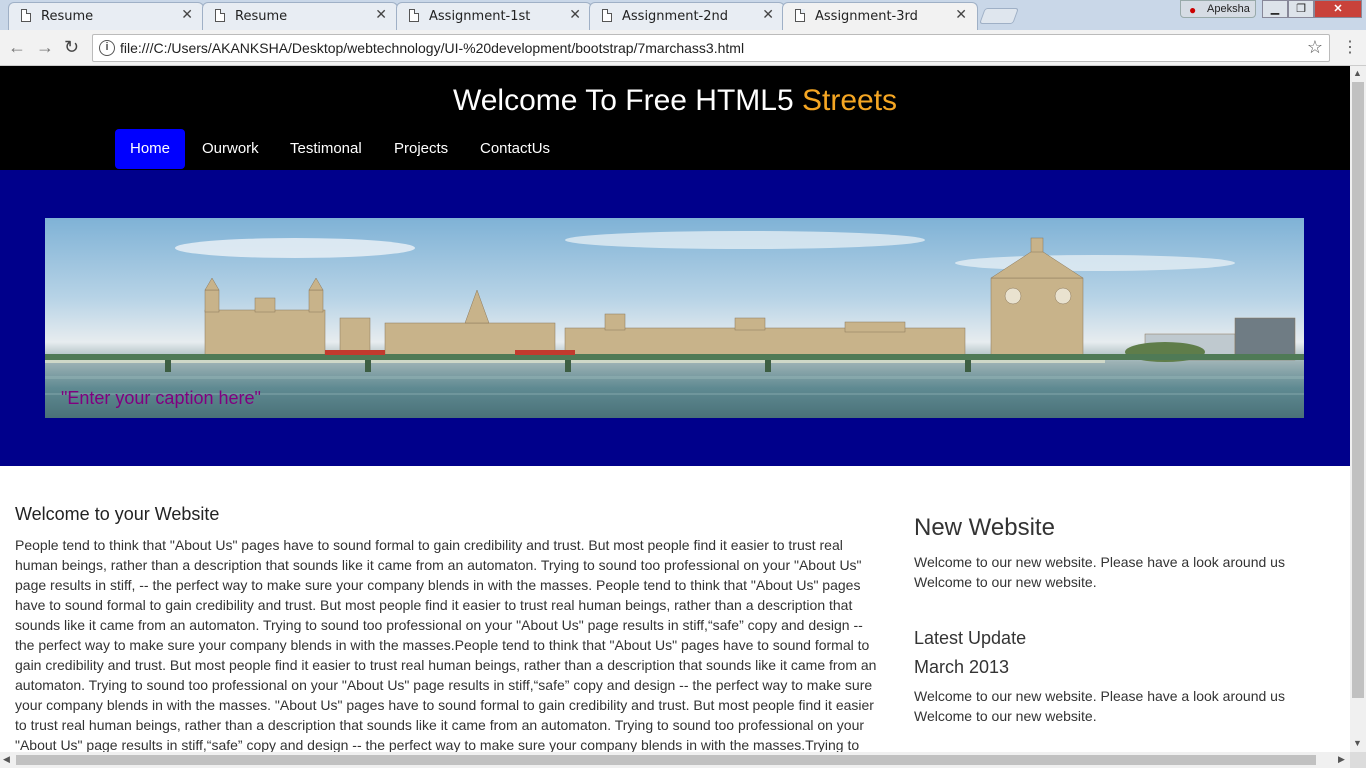  What do you see at coordinates (1357, 73) in the screenshot?
I see `scroll-up-icon: ▲` at bounding box center [1357, 73].